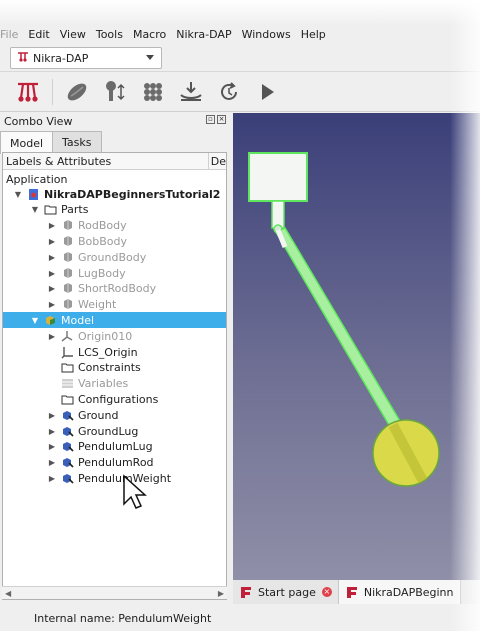 This screenshot has height=631, width=480. What do you see at coordinates (123, 618) in the screenshot?
I see `status-text: Internal name: PendulumWeight` at bounding box center [123, 618].